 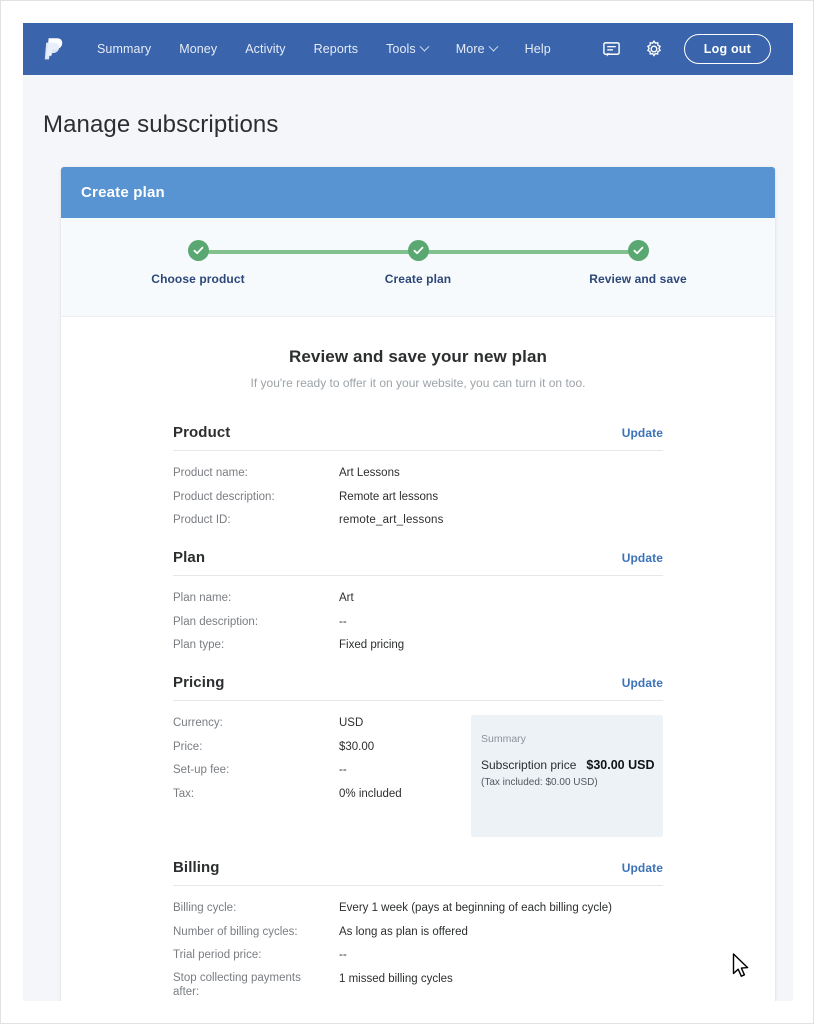 I want to click on detail-value: 1 missed billing cycles, so click(x=396, y=979).